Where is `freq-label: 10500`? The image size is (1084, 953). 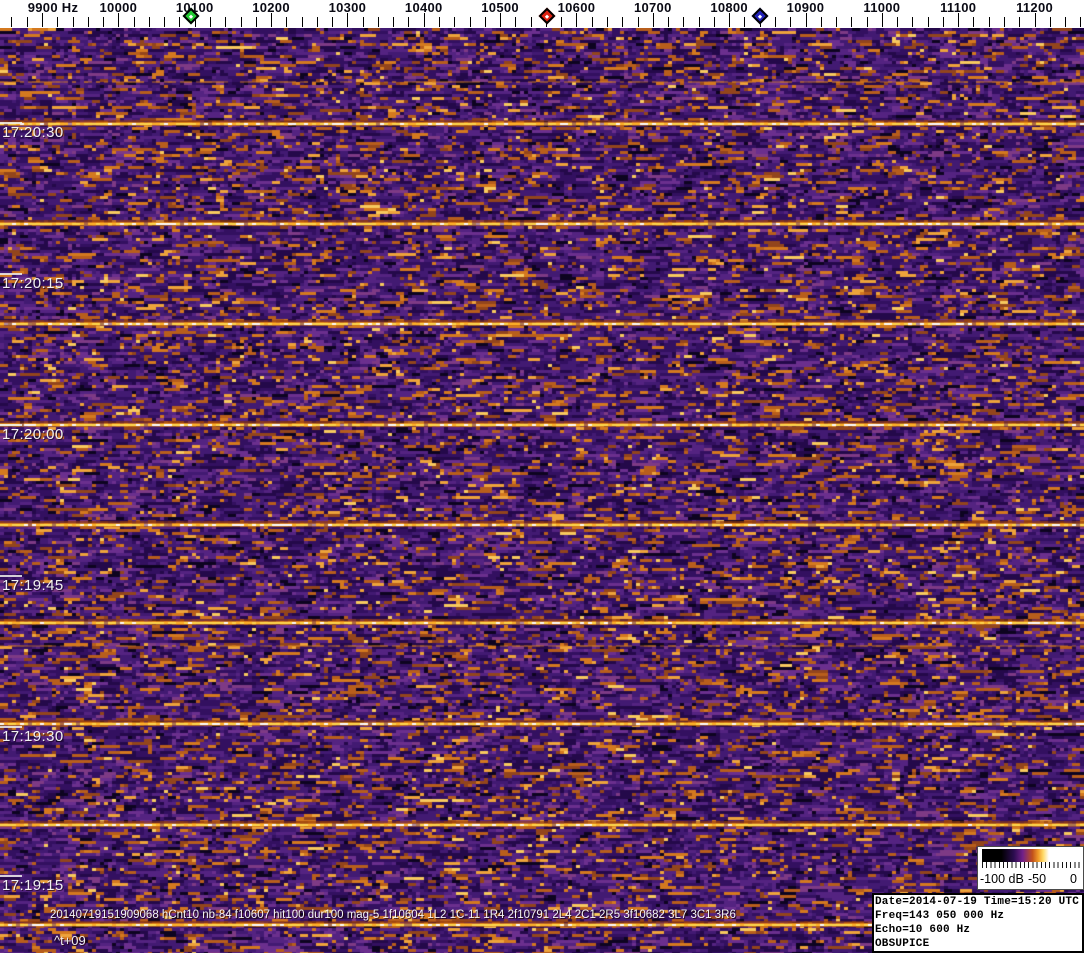
freq-label: 10500 is located at coordinates (500, 7).